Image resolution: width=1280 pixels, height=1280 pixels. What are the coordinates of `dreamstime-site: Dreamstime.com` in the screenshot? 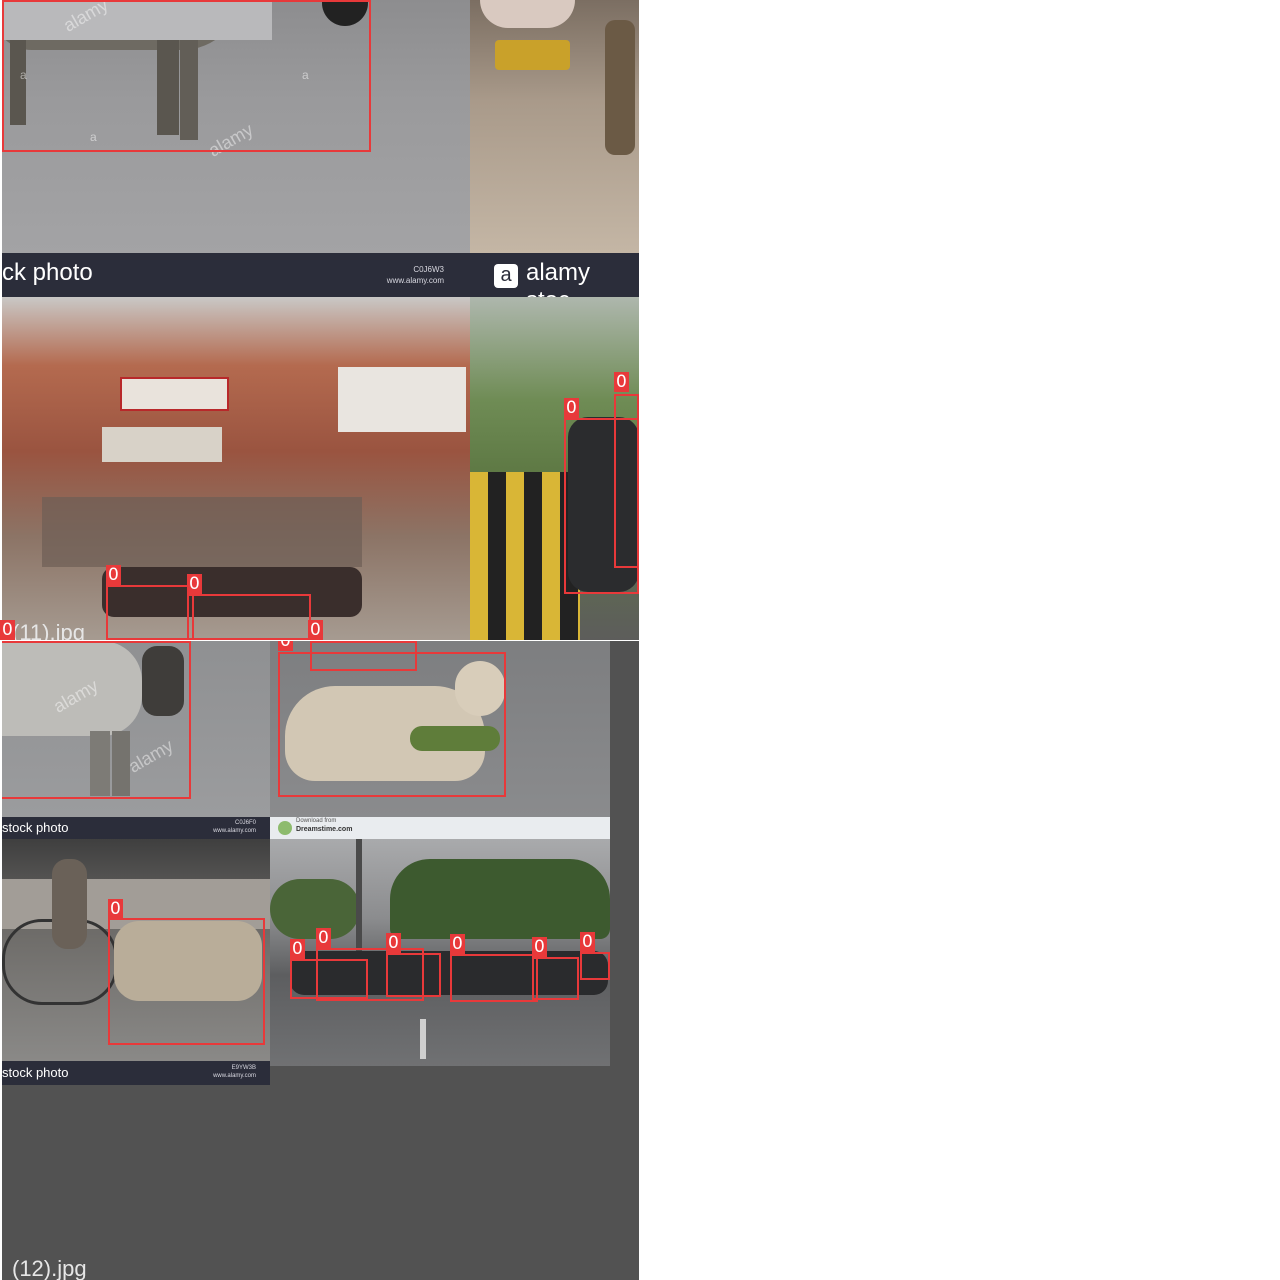 It's located at (324, 829).